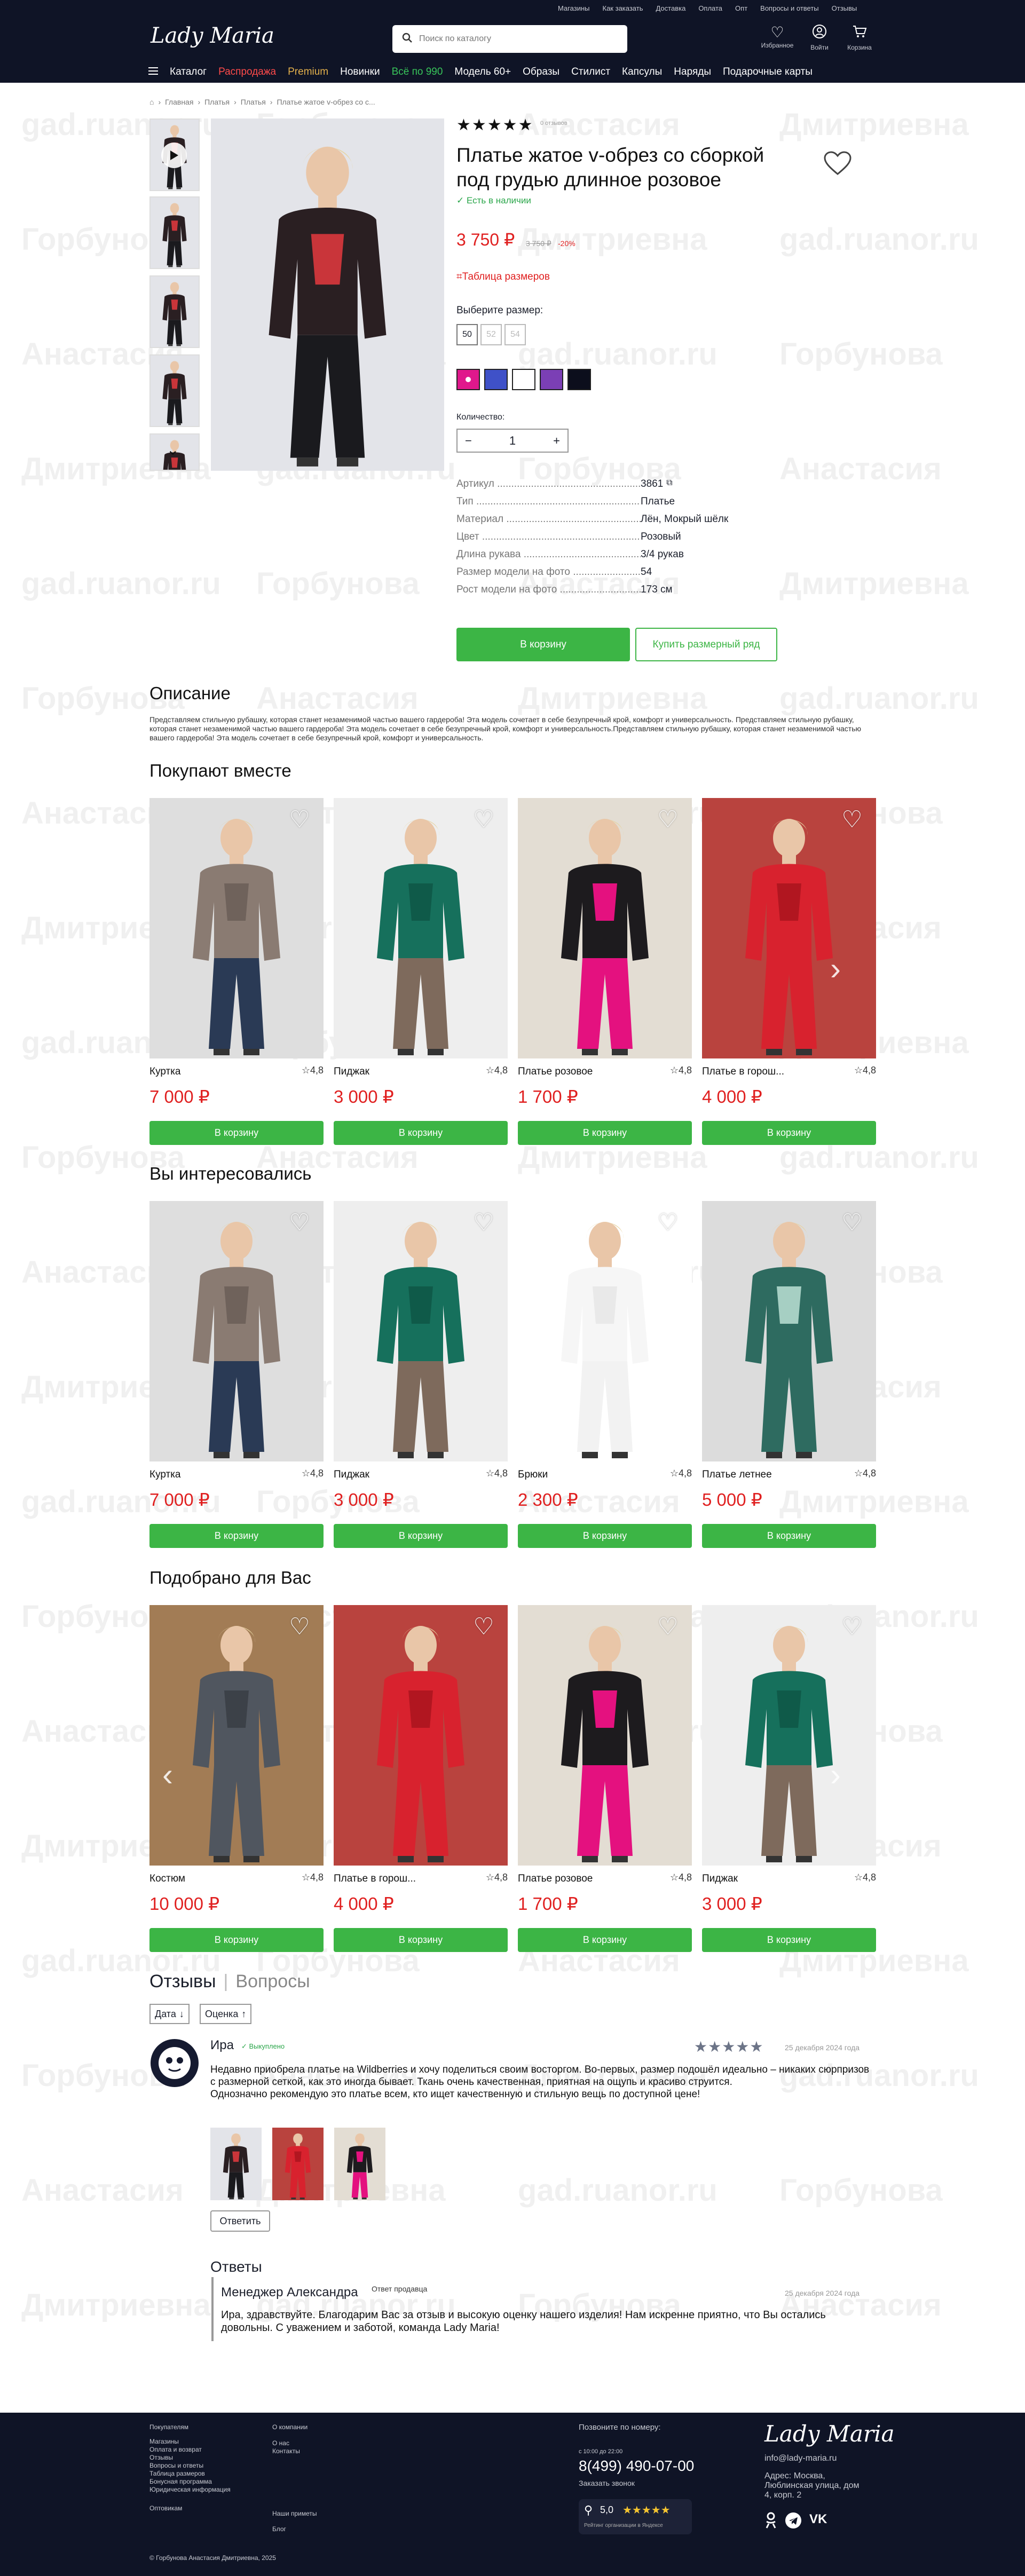 The image size is (1025, 2576). I want to click on size-option: 54, so click(515, 334).